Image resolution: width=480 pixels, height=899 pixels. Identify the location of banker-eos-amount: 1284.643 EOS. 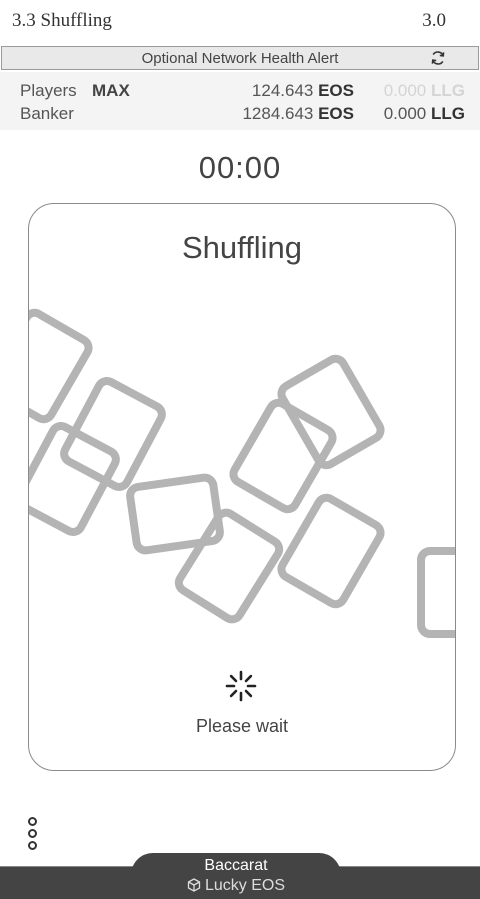
(298, 113).